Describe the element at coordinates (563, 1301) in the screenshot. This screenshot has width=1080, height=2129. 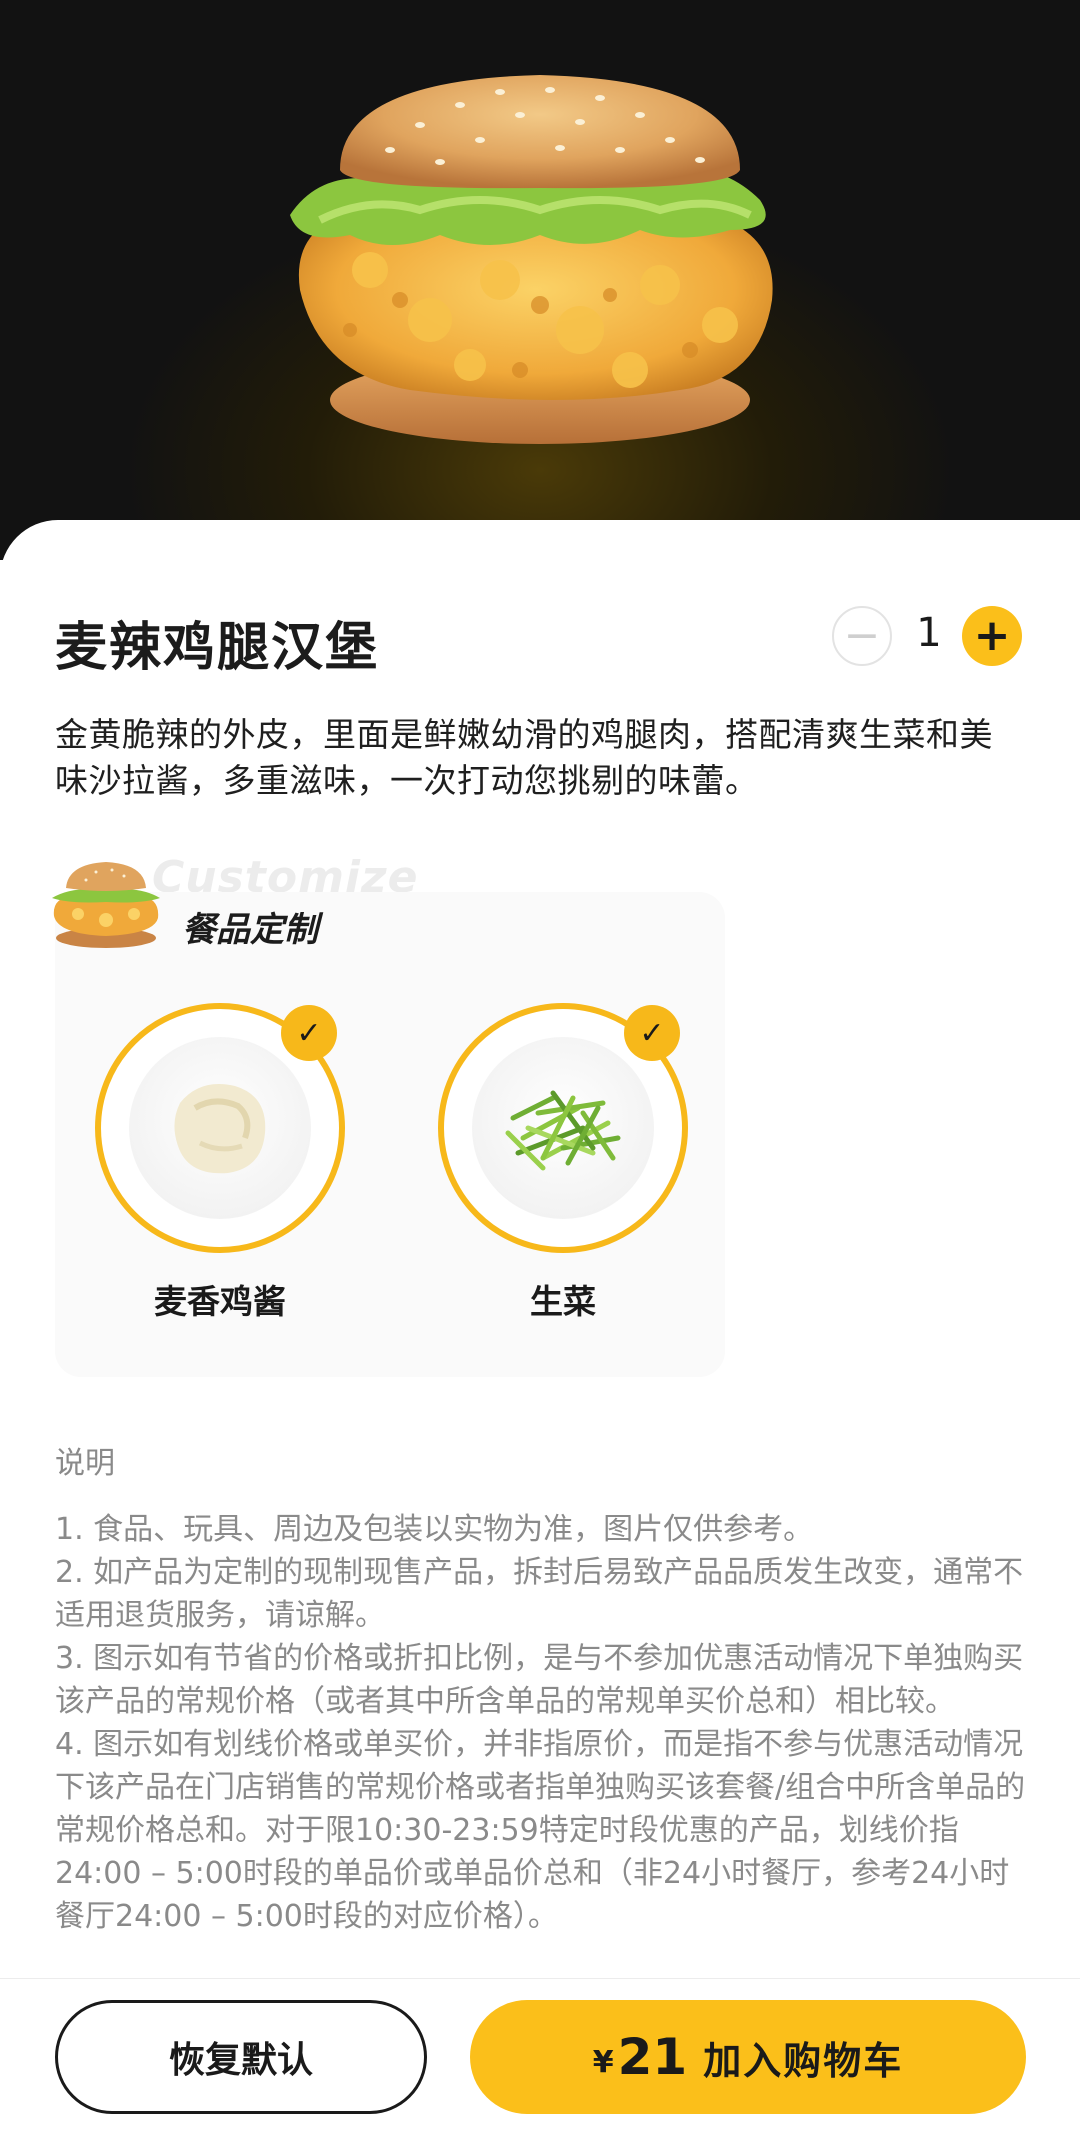
I see `option-label: 生菜` at that location.